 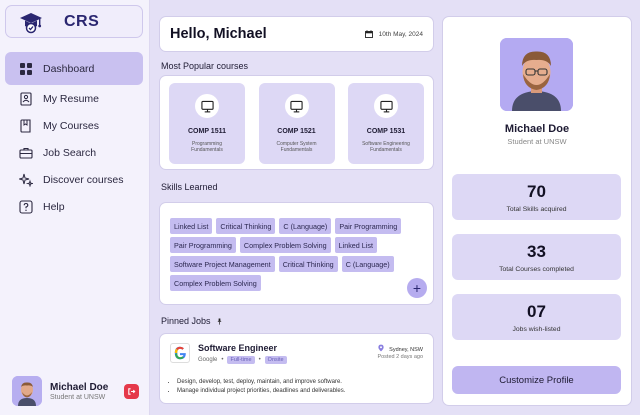 What do you see at coordinates (189, 187) in the screenshot?
I see `skills-title: Skills Learned` at bounding box center [189, 187].